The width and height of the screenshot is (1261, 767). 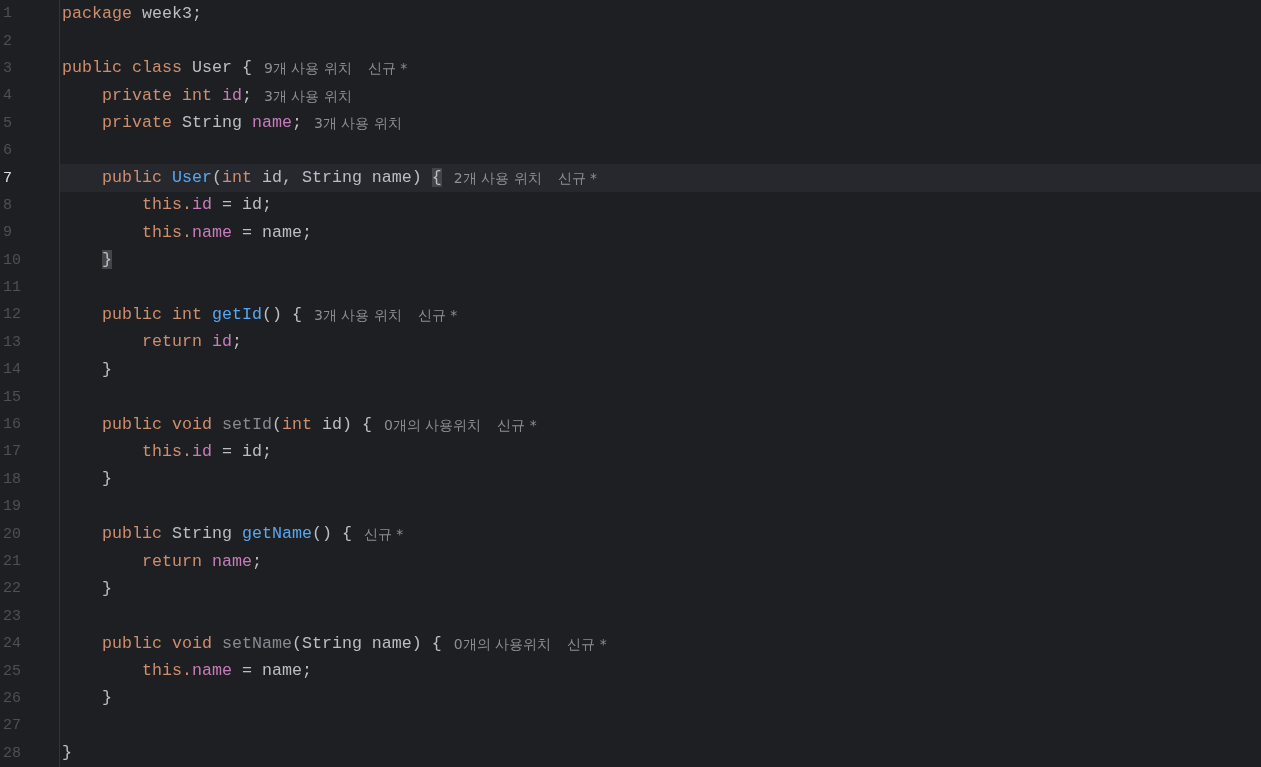 I want to click on code-line: public void setId(int id) {, so click(x=236, y=424).